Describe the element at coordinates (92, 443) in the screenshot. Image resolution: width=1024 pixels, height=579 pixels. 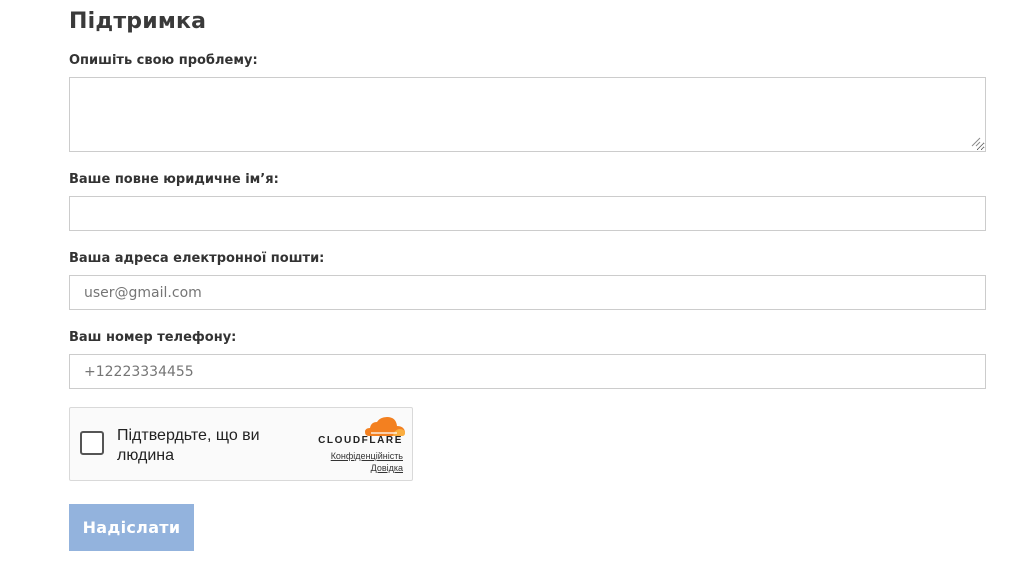
I see `captcha-checkbox` at that location.